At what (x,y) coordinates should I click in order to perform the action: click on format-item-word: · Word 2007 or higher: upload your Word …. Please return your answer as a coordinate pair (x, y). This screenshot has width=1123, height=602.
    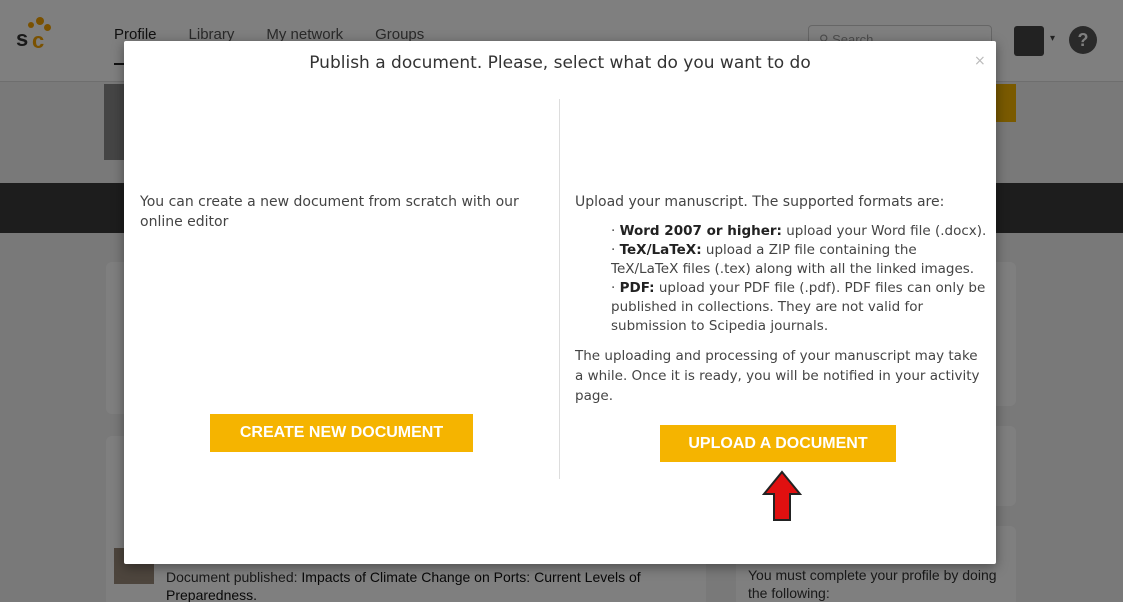
    Looking at the image, I should click on (799, 231).